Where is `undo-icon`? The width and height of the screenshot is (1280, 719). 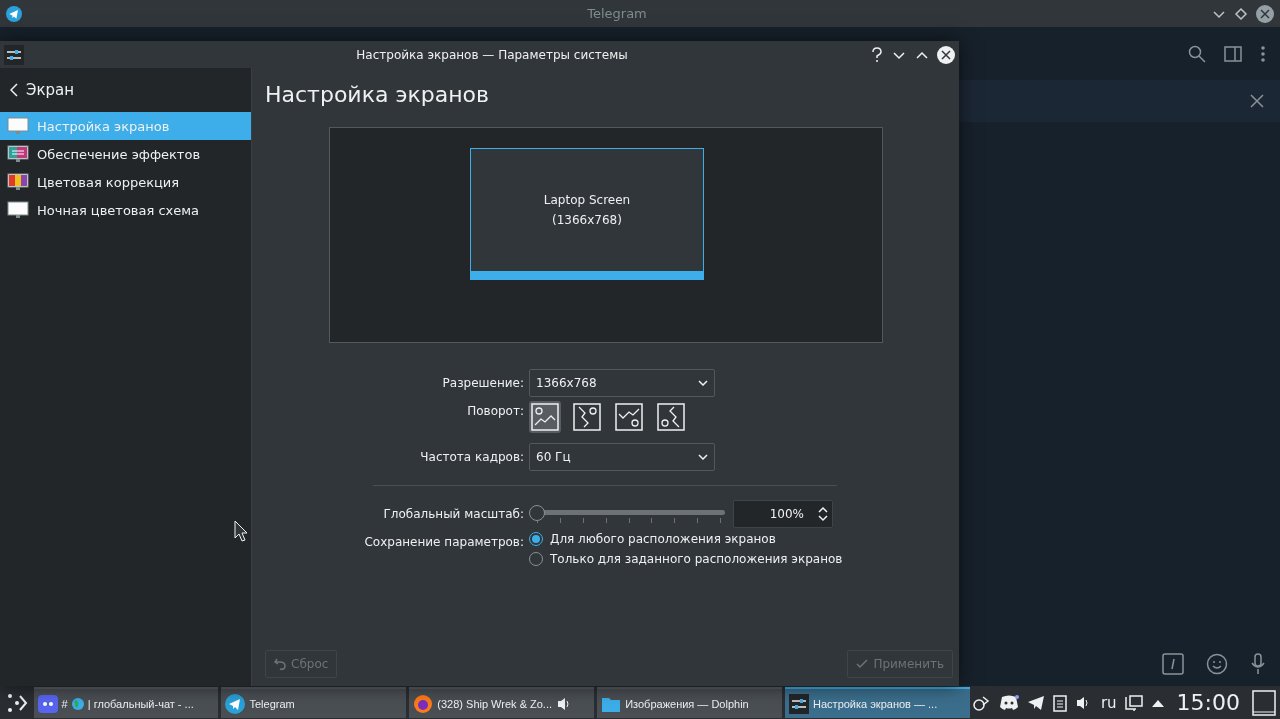
undo-icon is located at coordinates (280, 664).